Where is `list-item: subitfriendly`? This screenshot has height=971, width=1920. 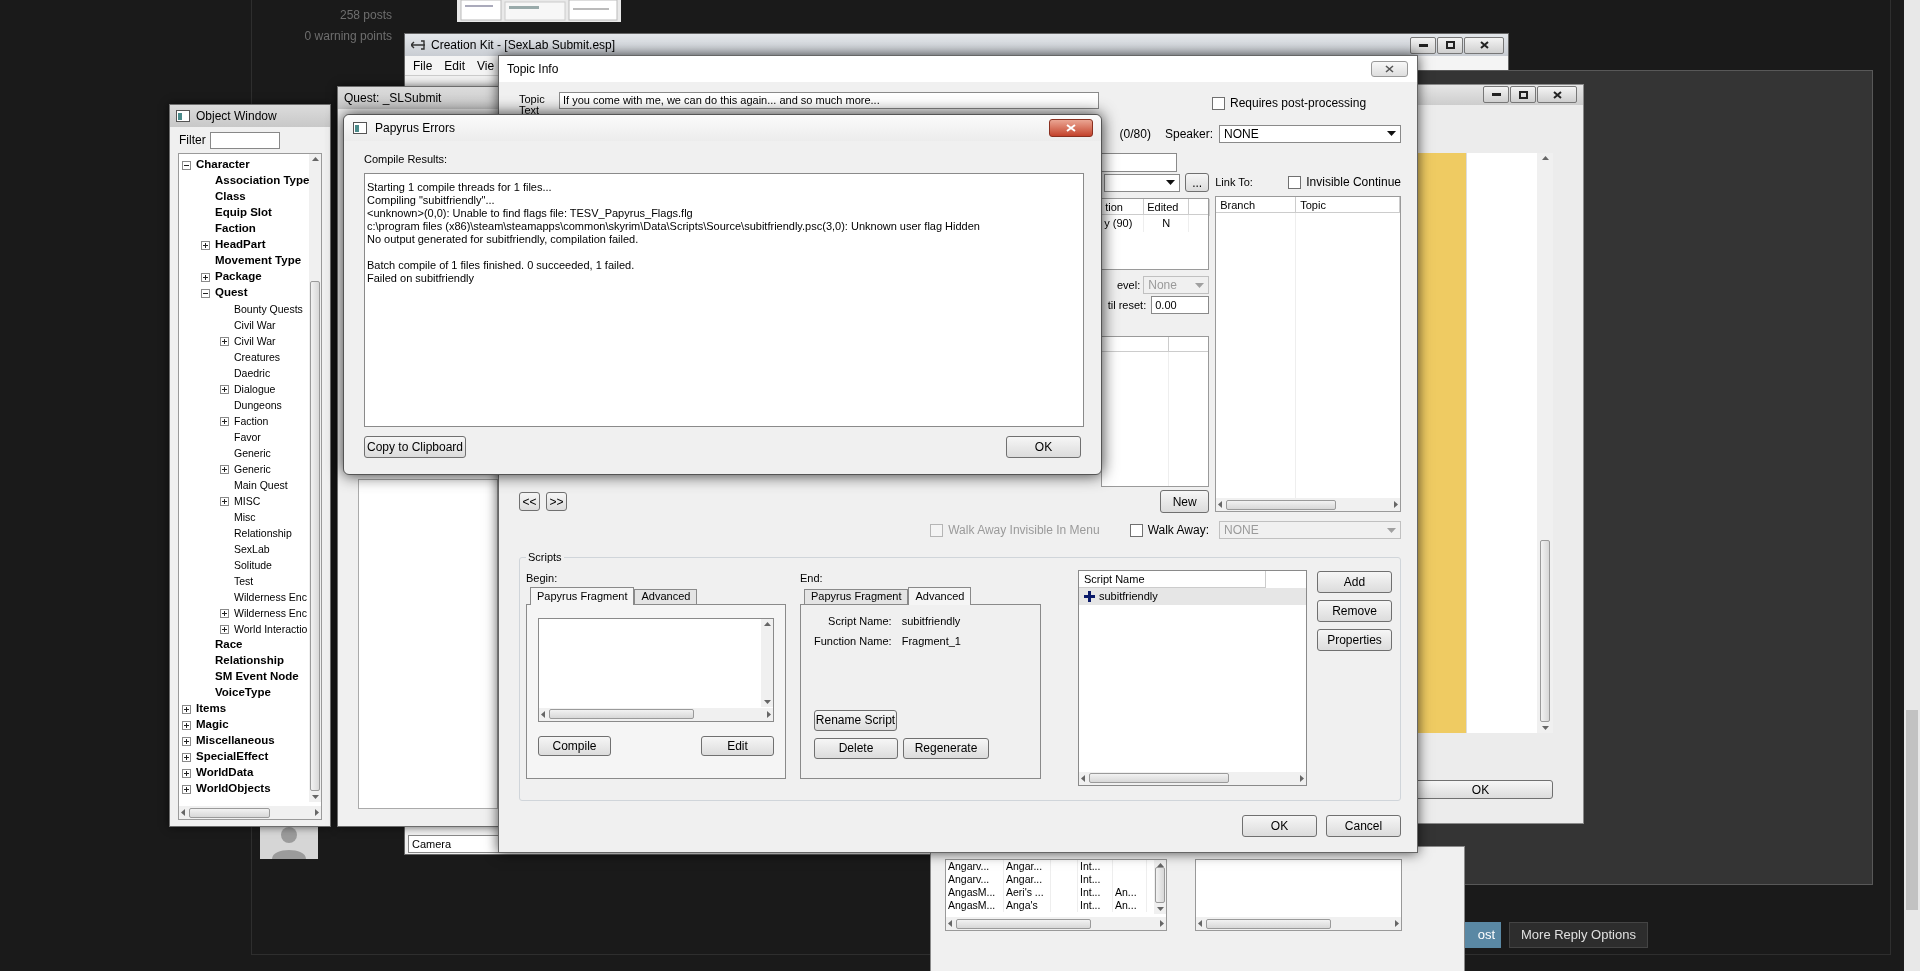
list-item: subitfriendly is located at coordinates (1192, 596).